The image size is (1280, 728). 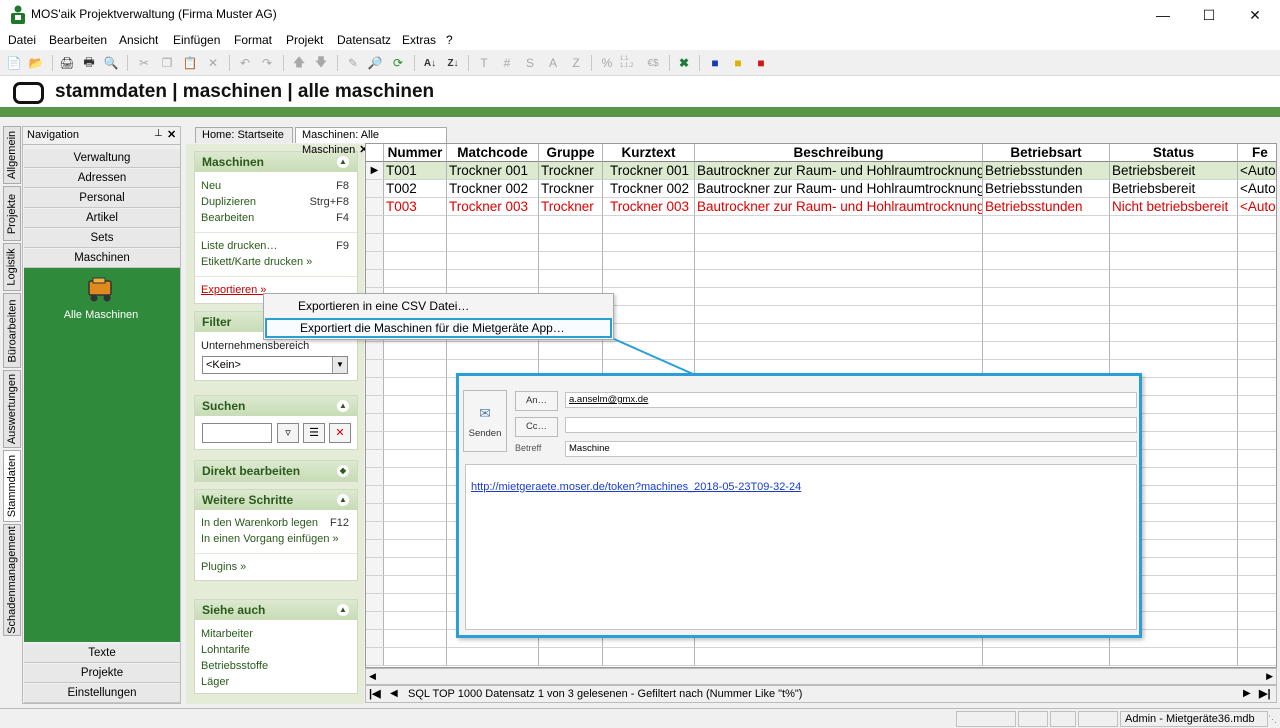 What do you see at coordinates (571, 153) in the screenshot?
I see `column-header-gruppe: Gruppe` at bounding box center [571, 153].